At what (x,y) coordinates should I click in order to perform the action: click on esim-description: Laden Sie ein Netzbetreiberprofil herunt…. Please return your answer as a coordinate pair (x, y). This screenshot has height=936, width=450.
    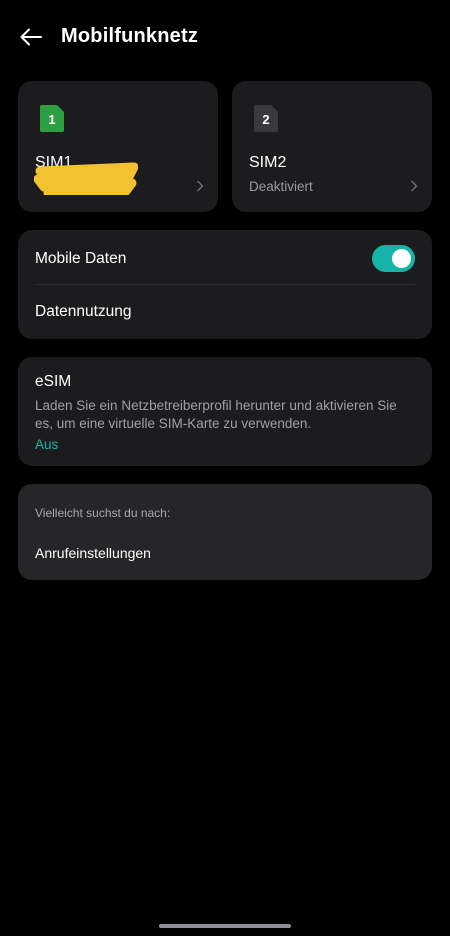
    Looking at the image, I should click on (216, 414).